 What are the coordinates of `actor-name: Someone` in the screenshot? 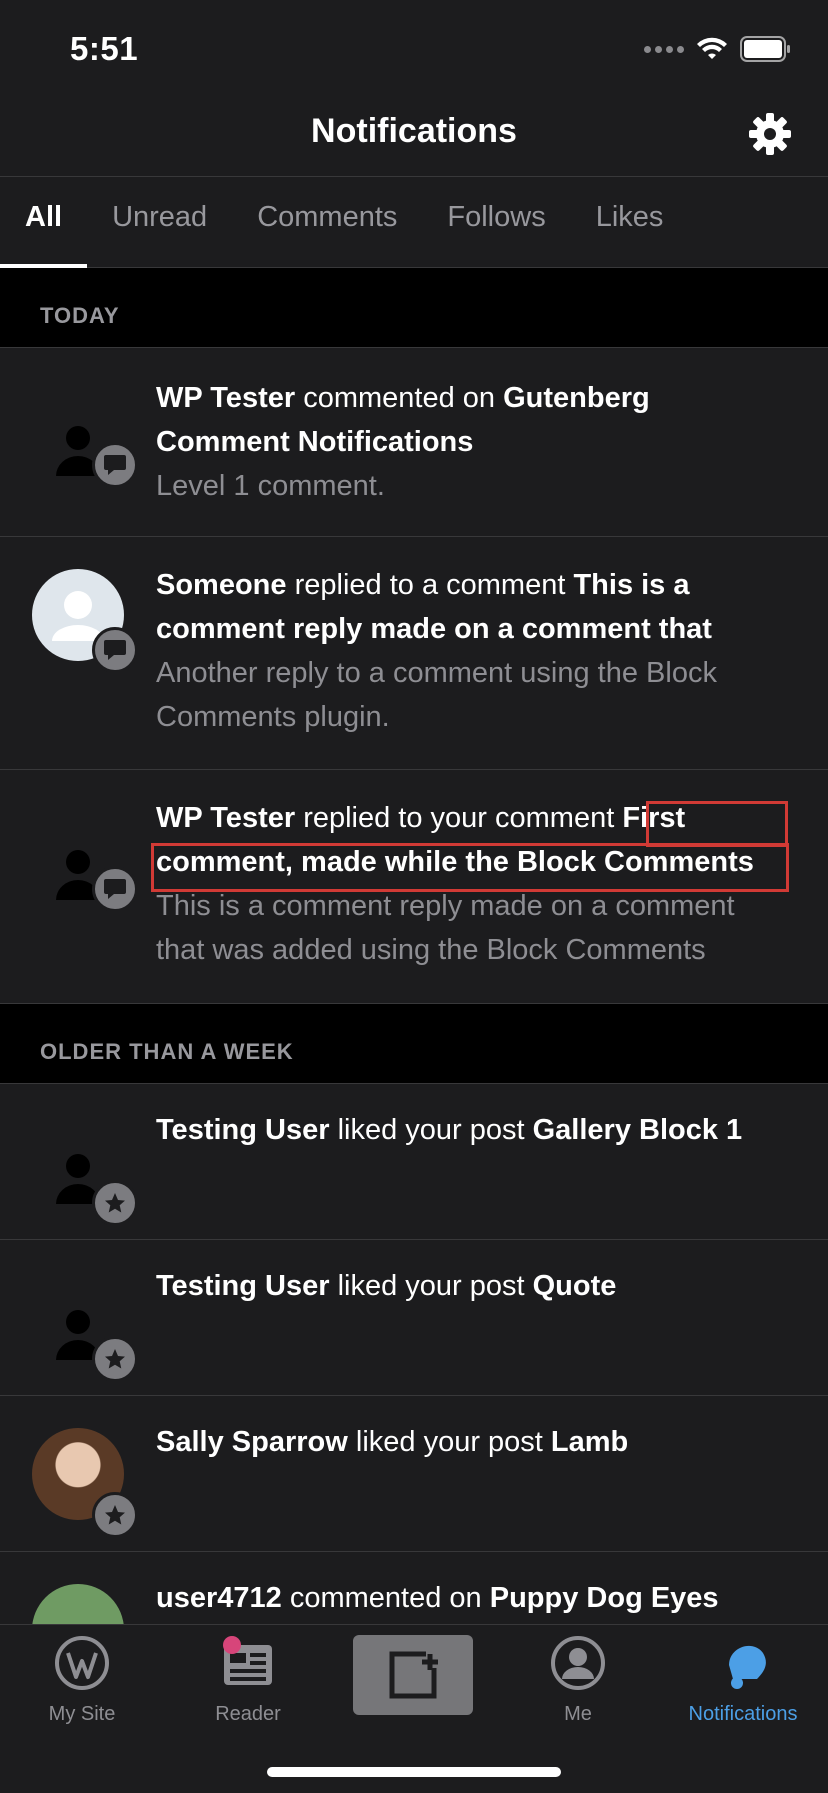 It's located at (221, 585).